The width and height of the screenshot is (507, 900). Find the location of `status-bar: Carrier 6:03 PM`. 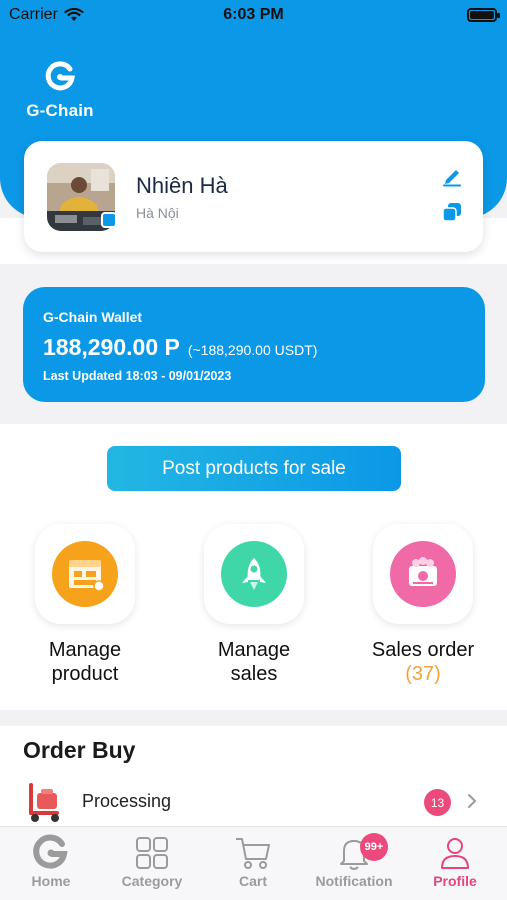

status-bar: Carrier 6:03 PM is located at coordinates (253, 16).